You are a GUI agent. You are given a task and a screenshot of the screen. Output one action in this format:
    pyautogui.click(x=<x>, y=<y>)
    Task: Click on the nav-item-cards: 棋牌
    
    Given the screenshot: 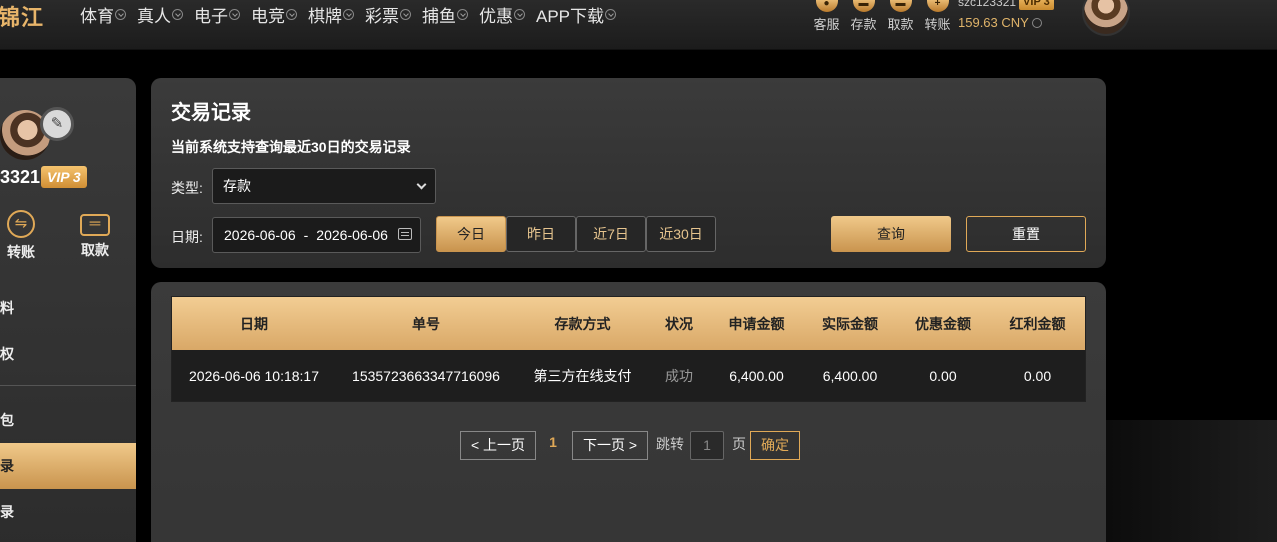 What is the action you would take?
    pyautogui.click(x=331, y=14)
    